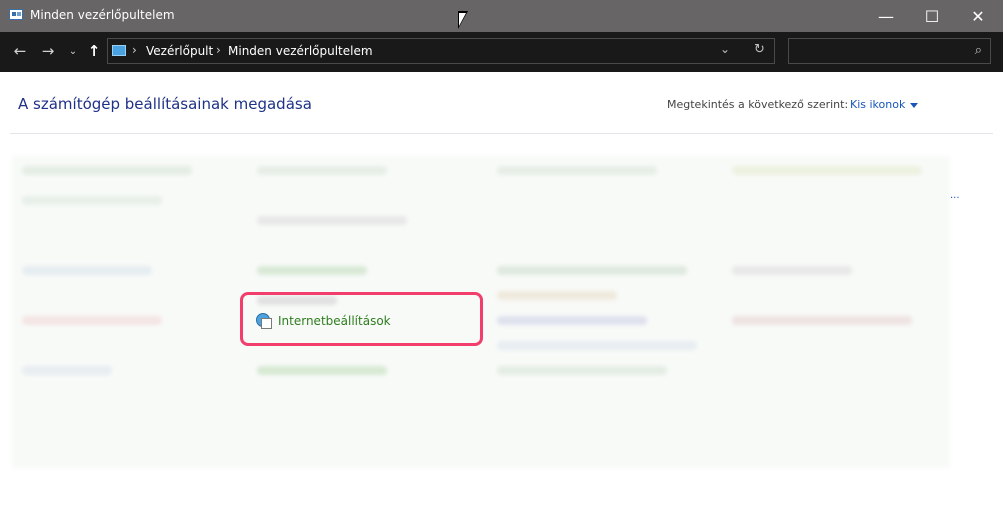 The image size is (1003, 532). I want to click on title-bar: Minden vezérlőpultelem — ☐ ✕, so click(501, 16).